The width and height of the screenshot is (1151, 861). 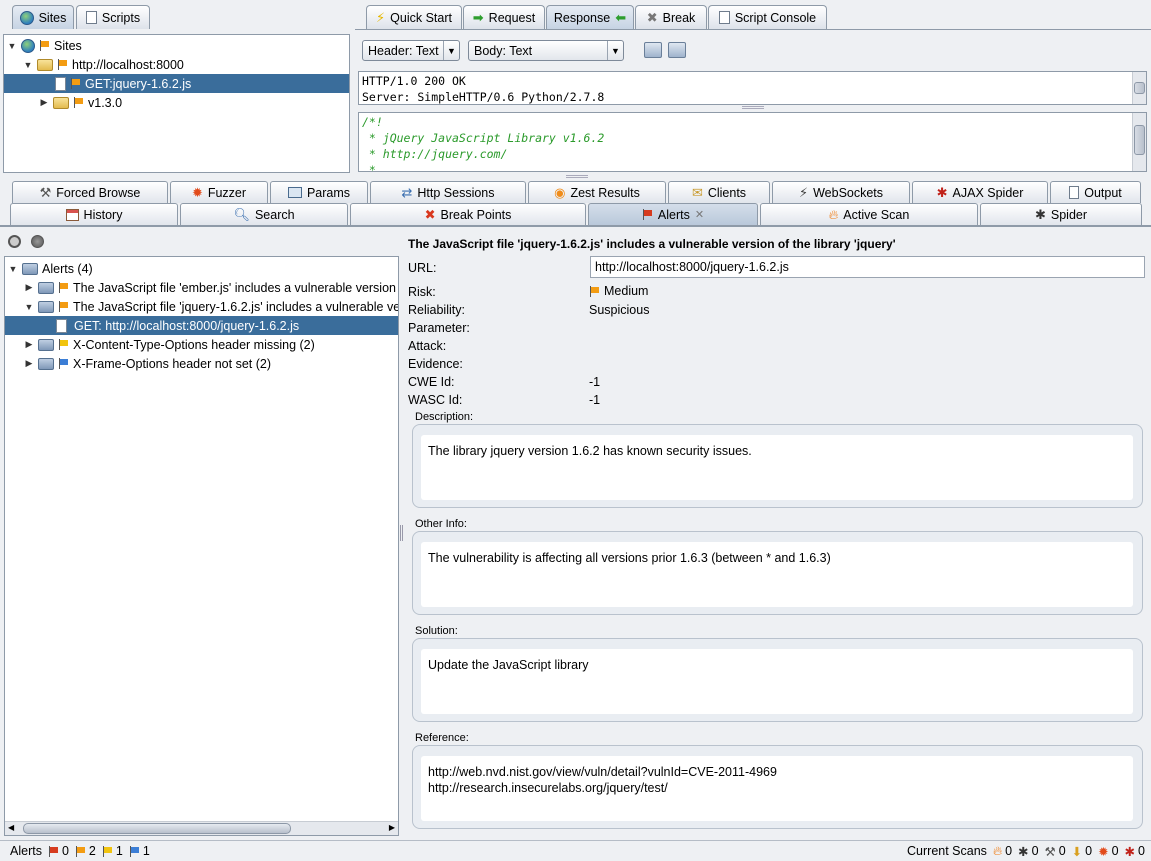 I want to click on split-horizontal-icon, so click(x=653, y=50).